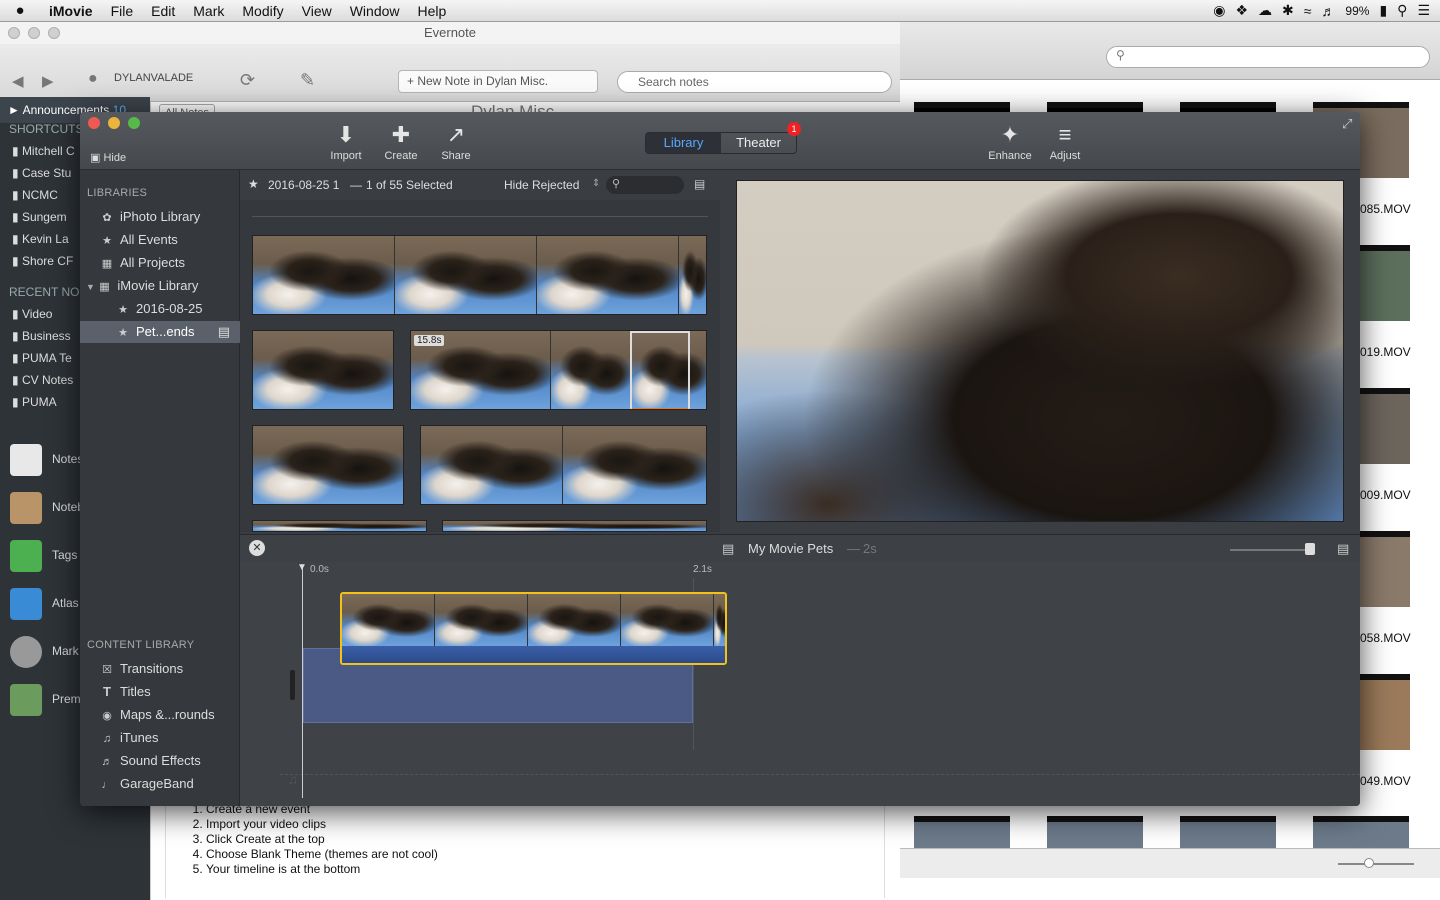 The image size is (1440, 900). I want to click on account-name: DYLANVALADE, so click(153, 78).